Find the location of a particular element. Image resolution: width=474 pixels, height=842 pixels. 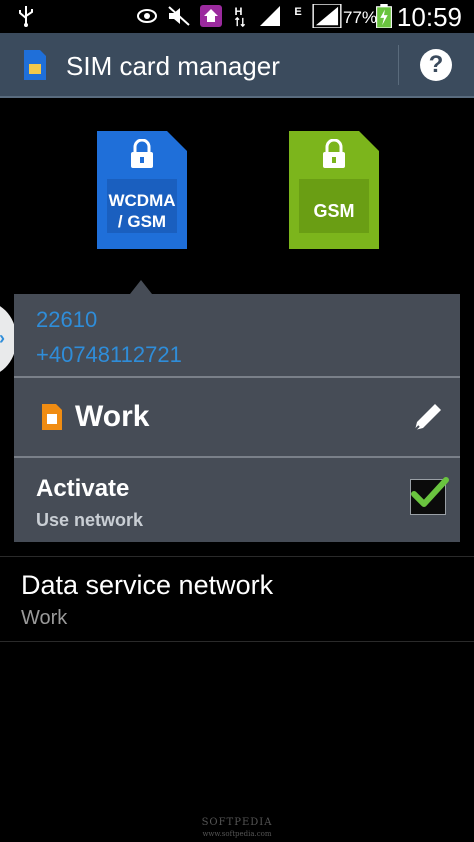

battery-charging-icon is located at coordinates (384, 16).